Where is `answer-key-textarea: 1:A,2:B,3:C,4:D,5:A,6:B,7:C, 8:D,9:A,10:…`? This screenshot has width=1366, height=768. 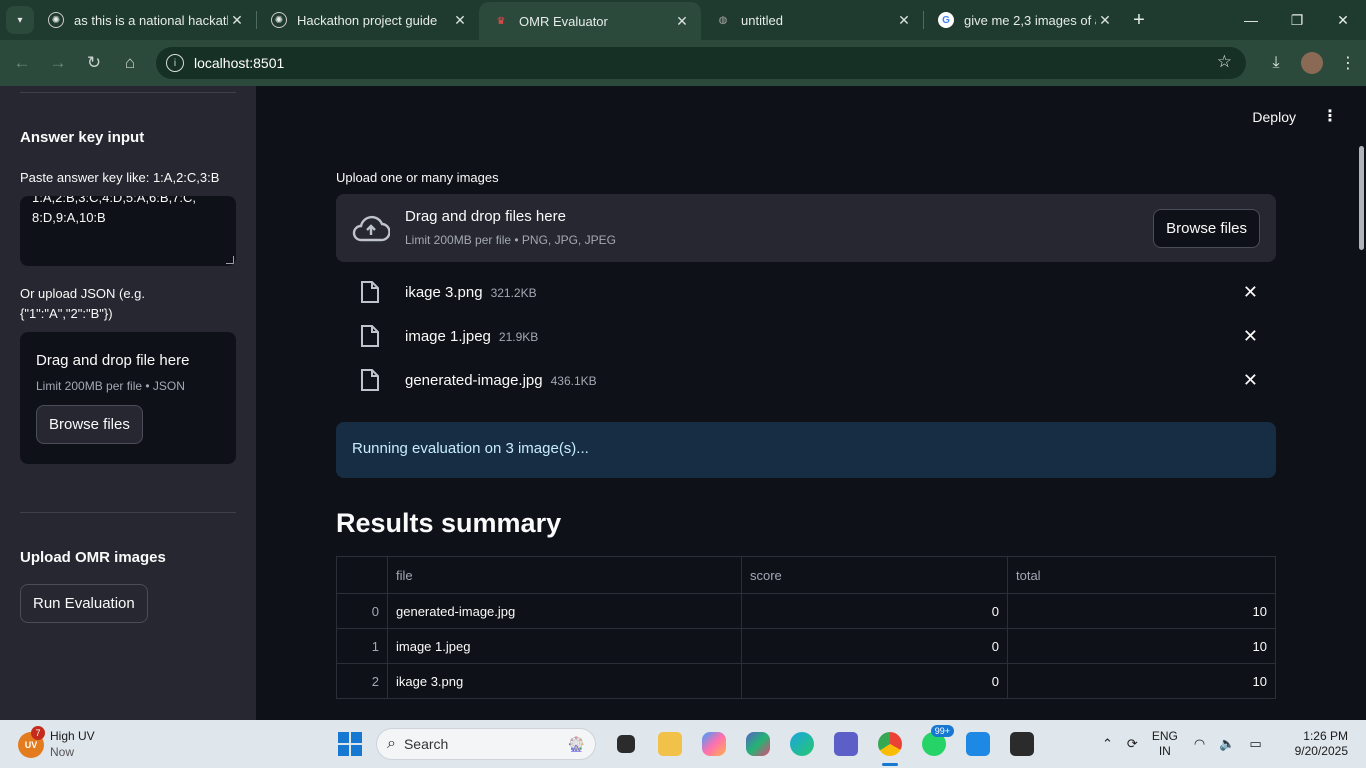
answer-key-textarea: 1:A,2:B,3:C,4:D,5:A,6:B,7:C, 8:D,9:A,10:… is located at coordinates (128, 231).